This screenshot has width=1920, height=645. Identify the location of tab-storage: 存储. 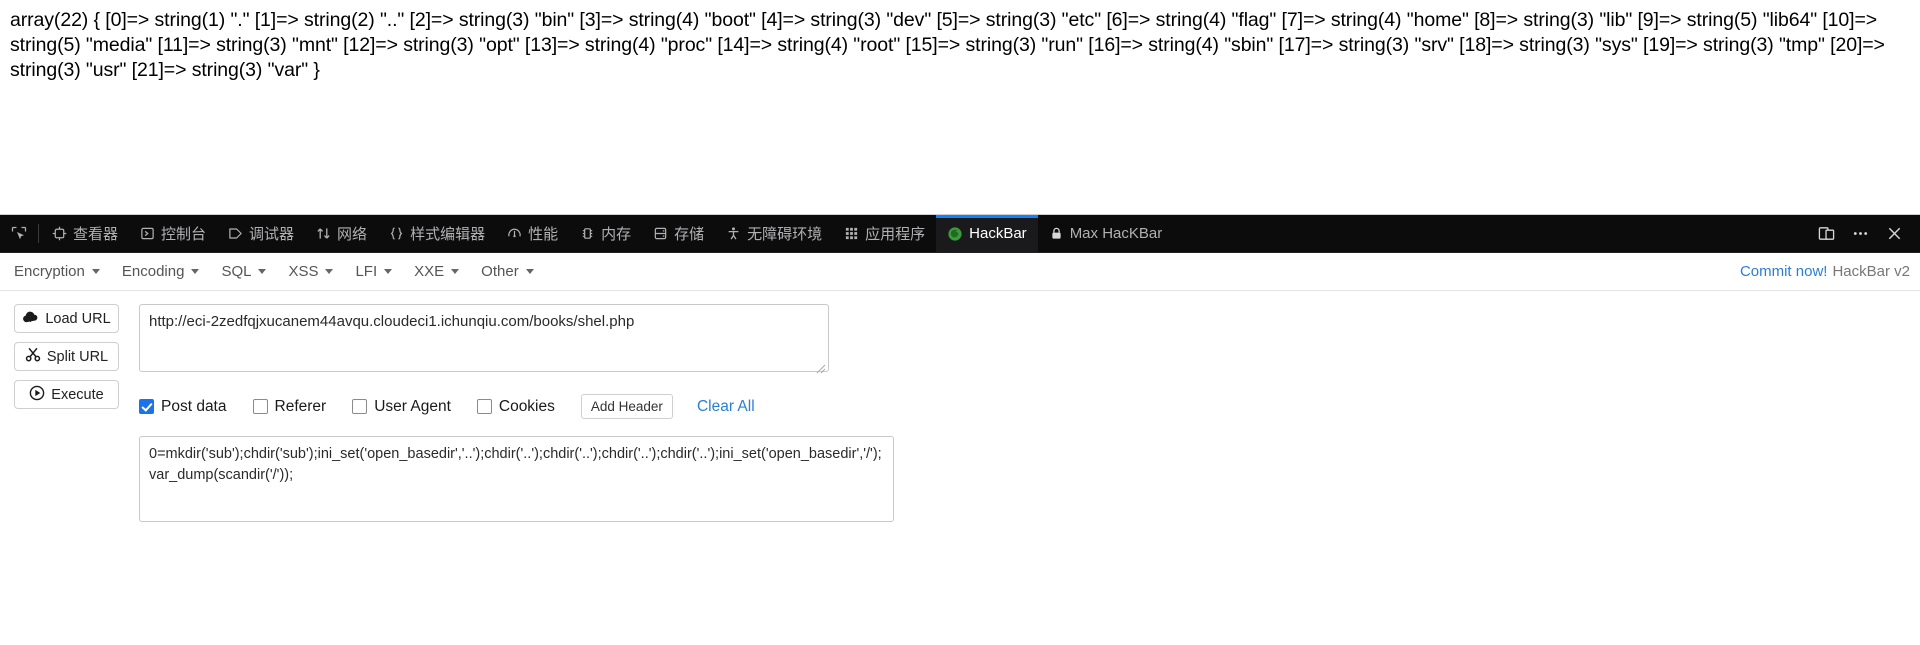
(678, 233).